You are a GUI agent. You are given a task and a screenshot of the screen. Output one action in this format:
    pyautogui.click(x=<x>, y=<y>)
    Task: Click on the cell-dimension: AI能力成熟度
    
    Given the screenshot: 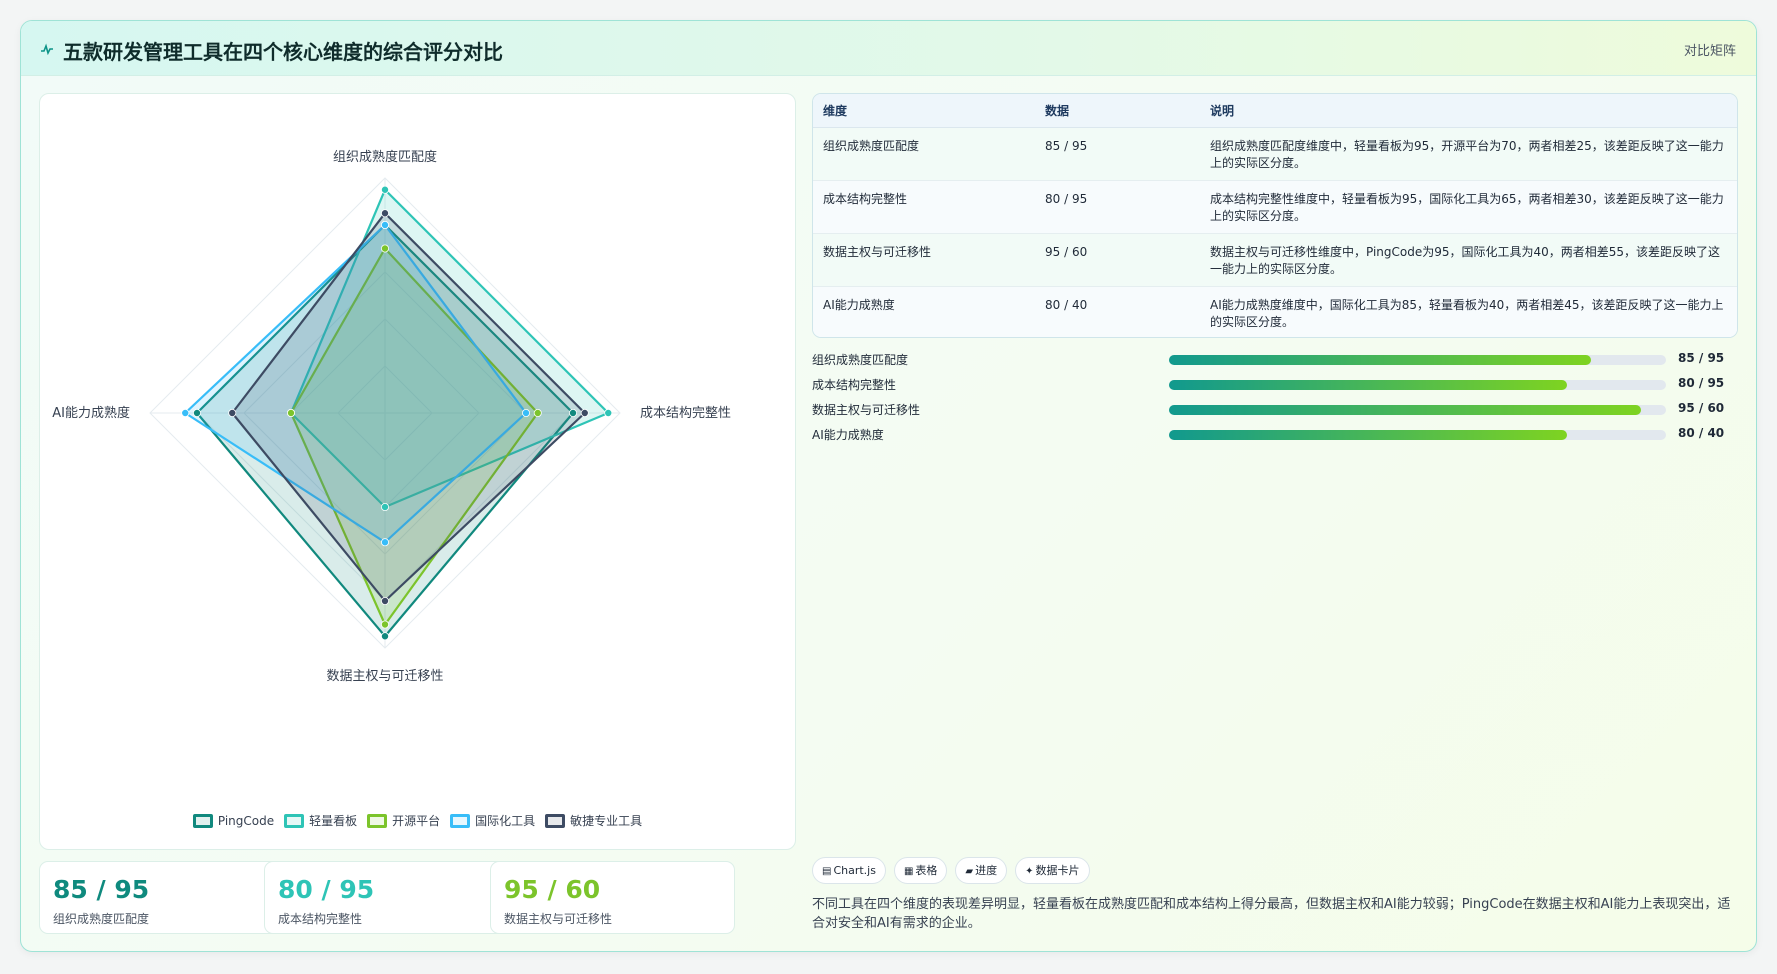 What is the action you would take?
    pyautogui.click(x=924, y=311)
    